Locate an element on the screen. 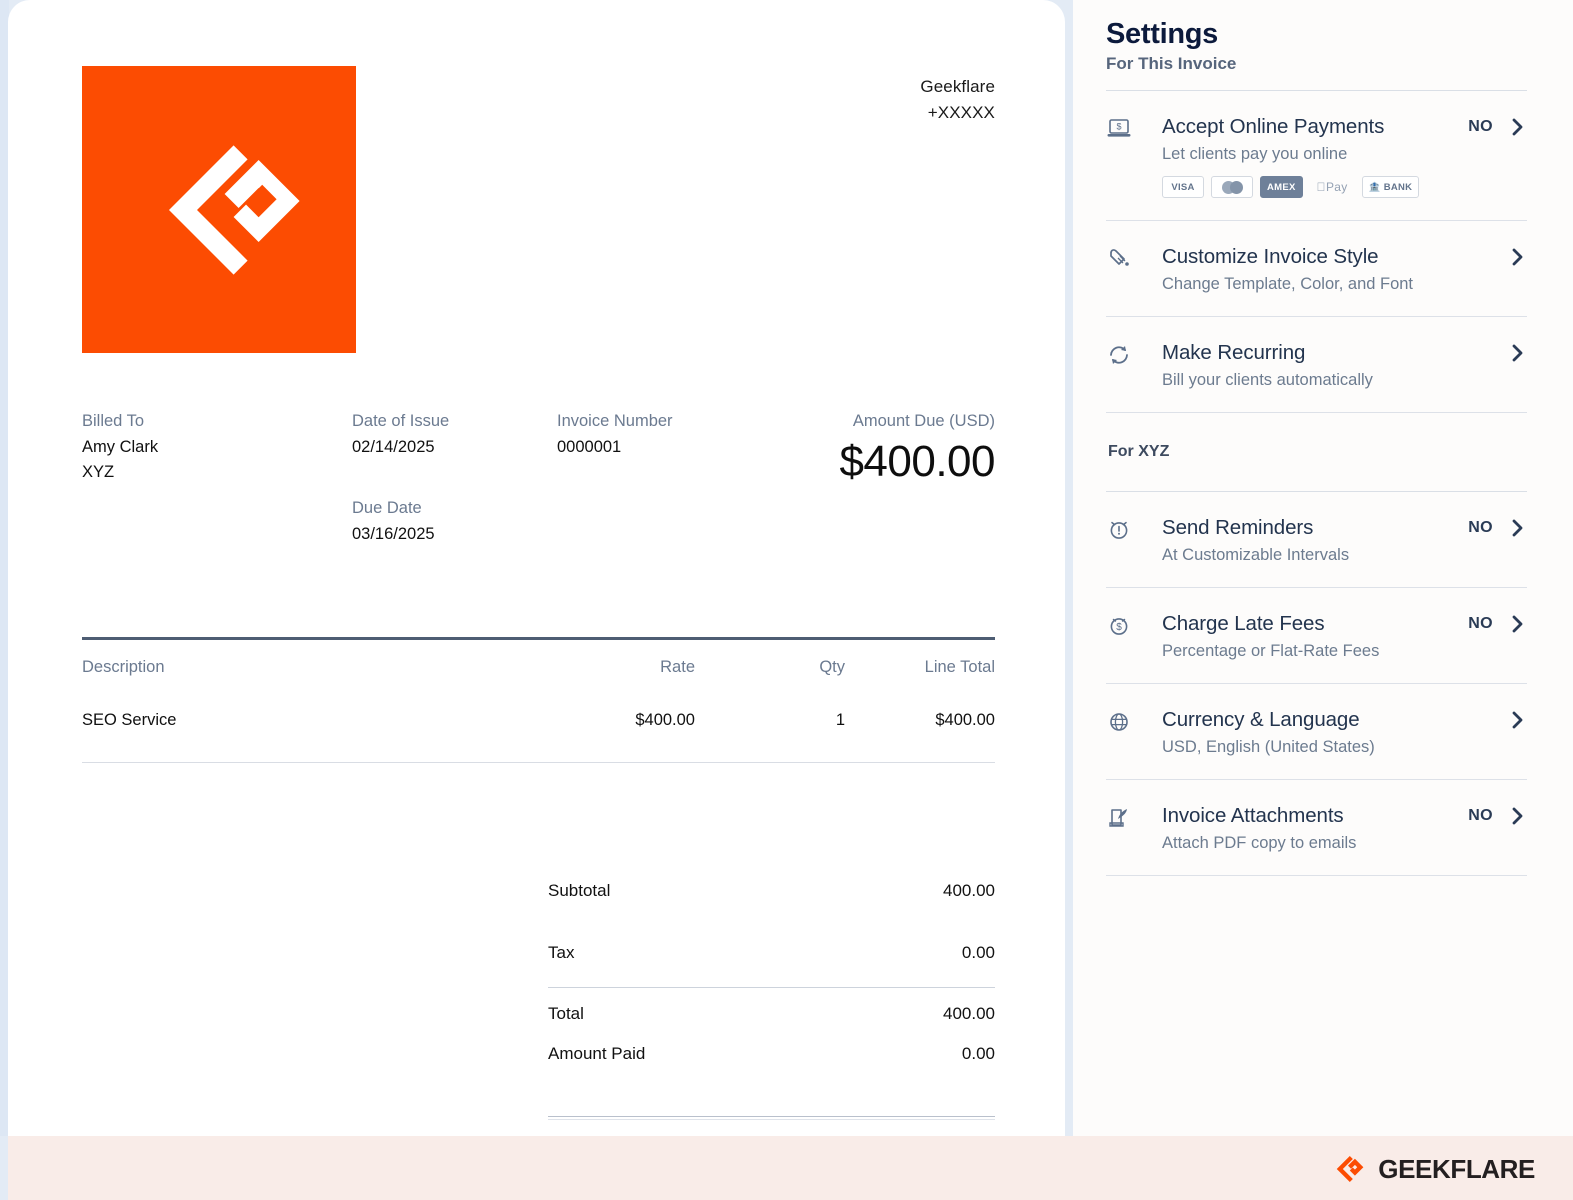  total-line: Total 400.00 is located at coordinates (771, 1014).